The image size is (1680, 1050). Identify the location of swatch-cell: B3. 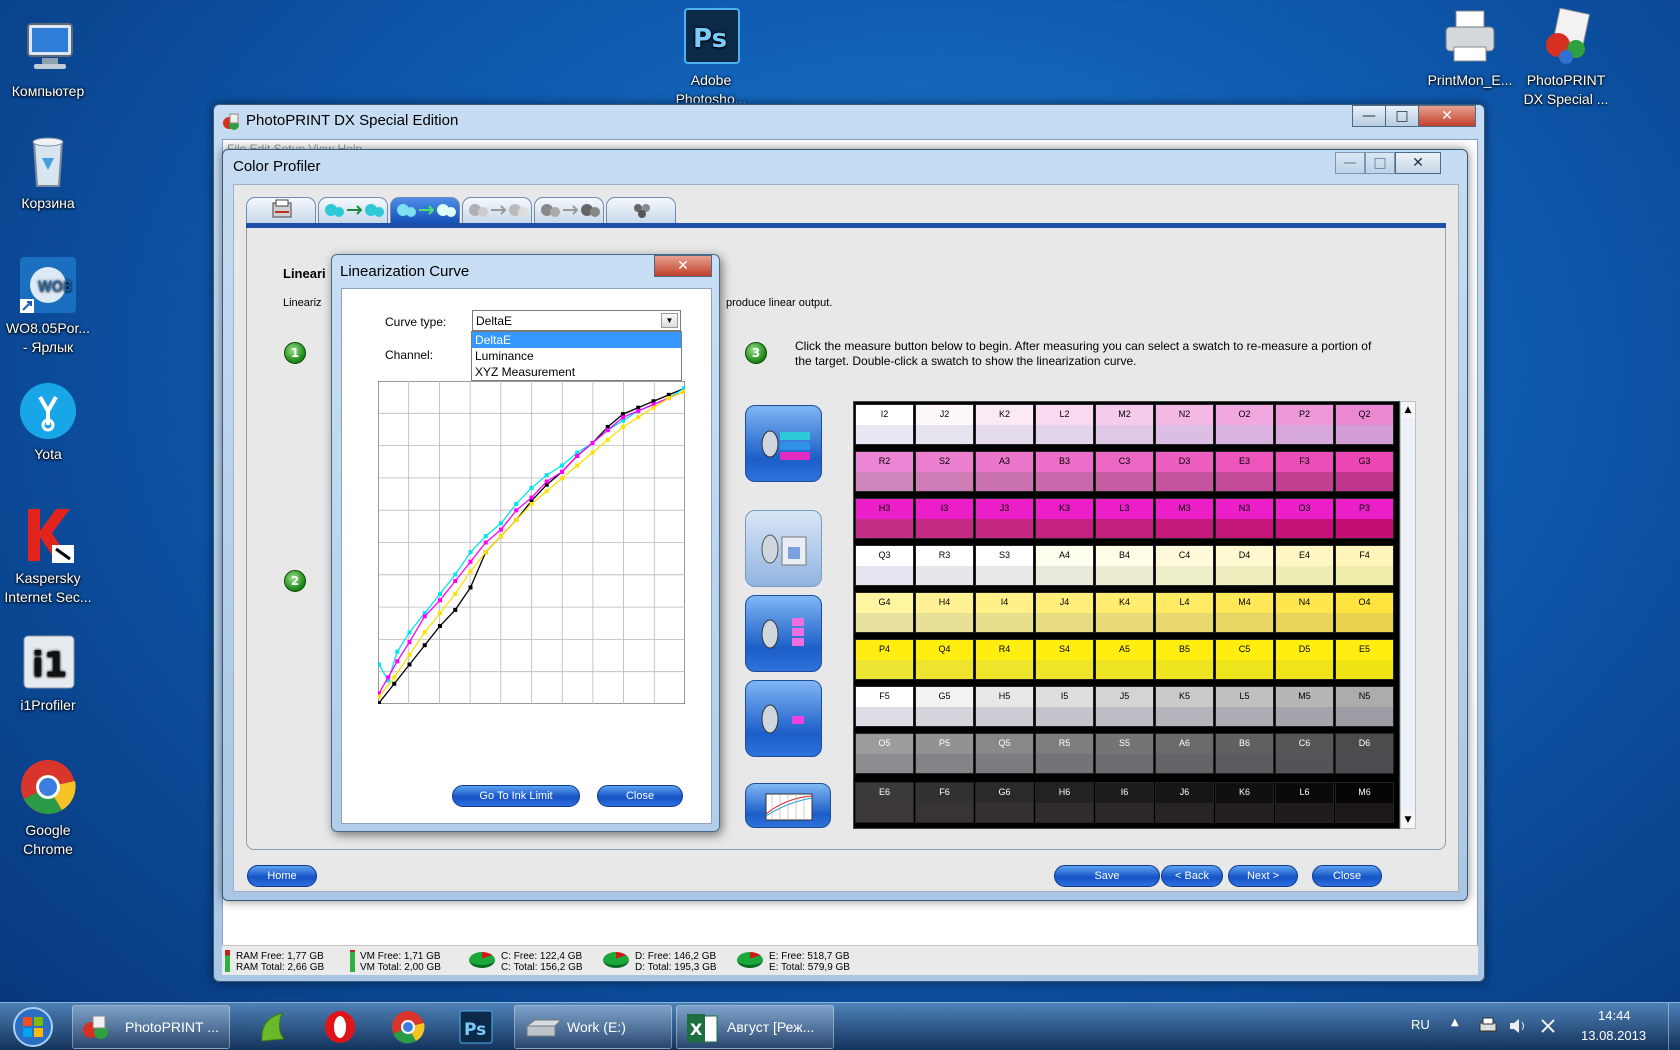
(1064, 471).